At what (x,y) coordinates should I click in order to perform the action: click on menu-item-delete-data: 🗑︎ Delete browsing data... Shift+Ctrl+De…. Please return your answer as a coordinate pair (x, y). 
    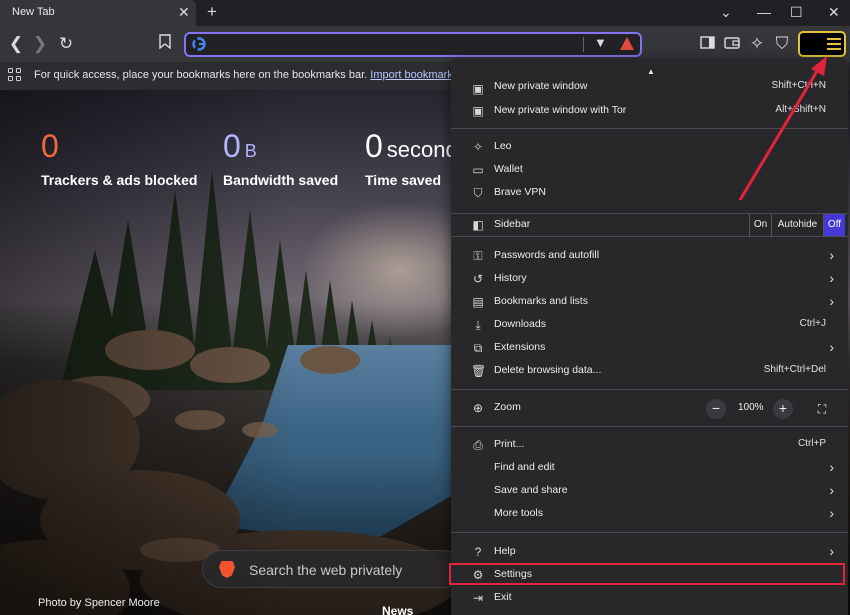
    Looking at the image, I should click on (649, 371).